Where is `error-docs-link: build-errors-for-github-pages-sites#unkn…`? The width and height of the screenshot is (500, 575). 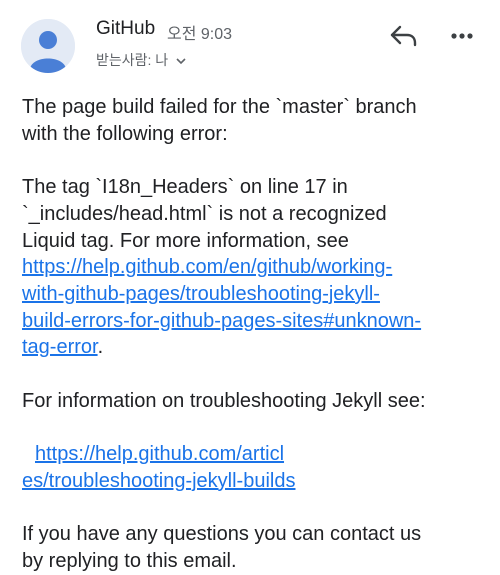
error-docs-link: build-errors-for-github-pages-sites#unkn… is located at coordinates (221, 321).